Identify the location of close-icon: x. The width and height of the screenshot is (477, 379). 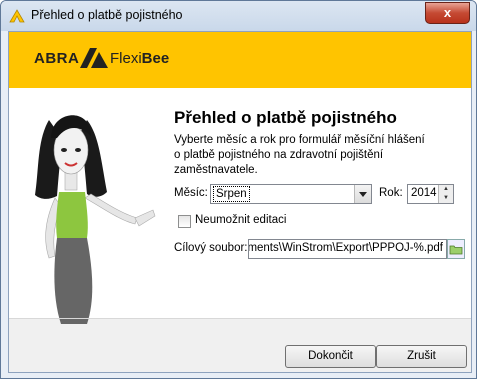
(447, 12).